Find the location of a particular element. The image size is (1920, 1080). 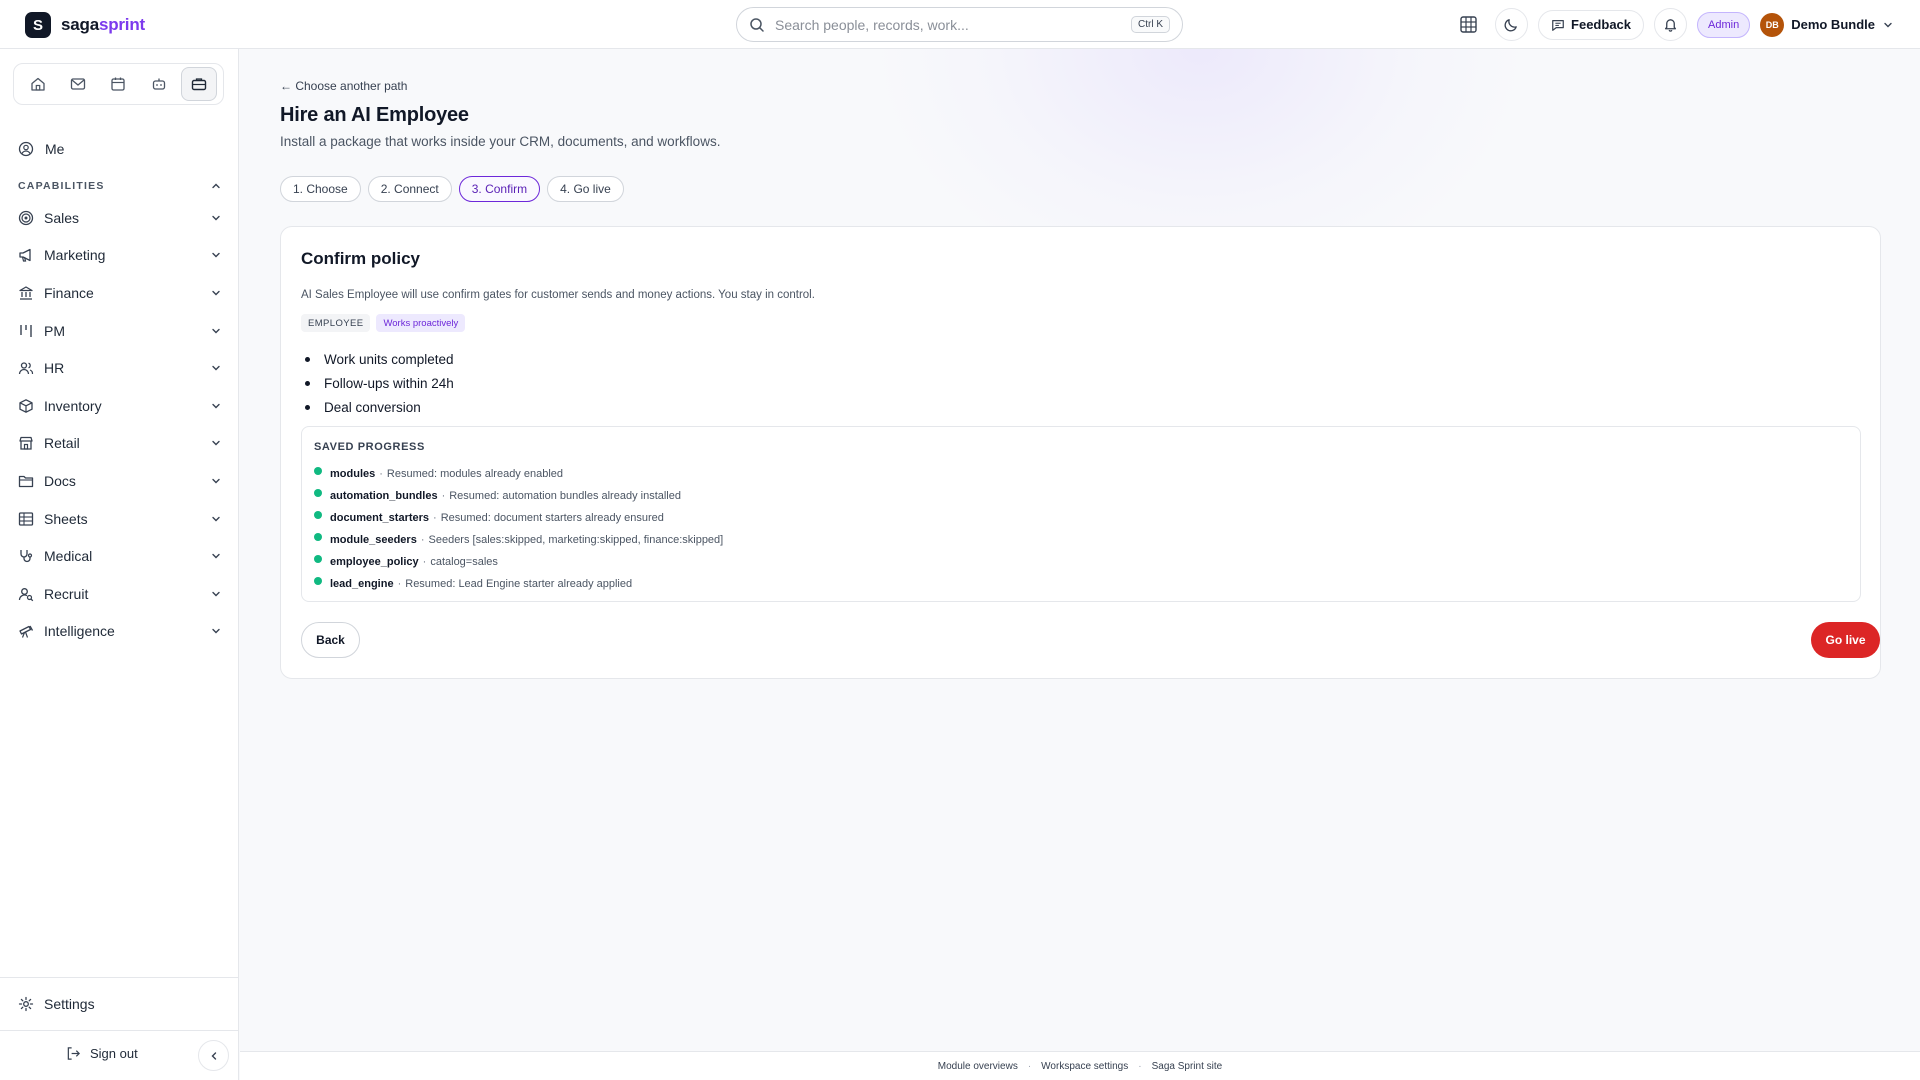

footer-link-module-overviews: Module overviews is located at coordinates (978, 1066).